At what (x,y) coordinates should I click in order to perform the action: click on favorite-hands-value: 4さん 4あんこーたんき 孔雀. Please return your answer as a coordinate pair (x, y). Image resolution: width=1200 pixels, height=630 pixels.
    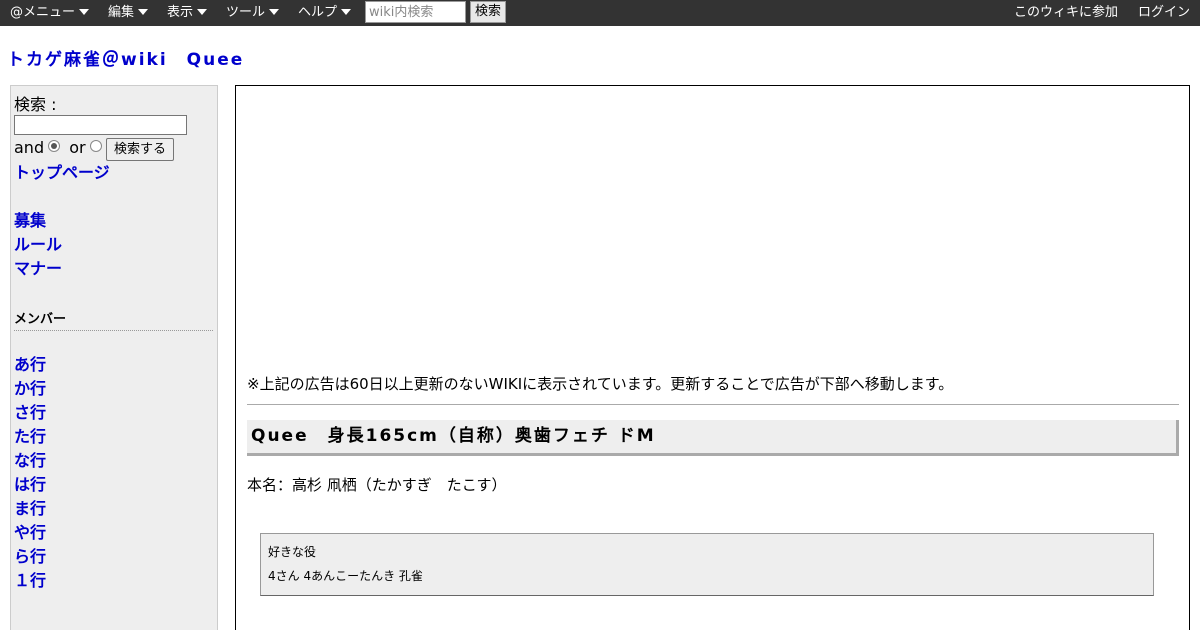
    Looking at the image, I should click on (345, 576).